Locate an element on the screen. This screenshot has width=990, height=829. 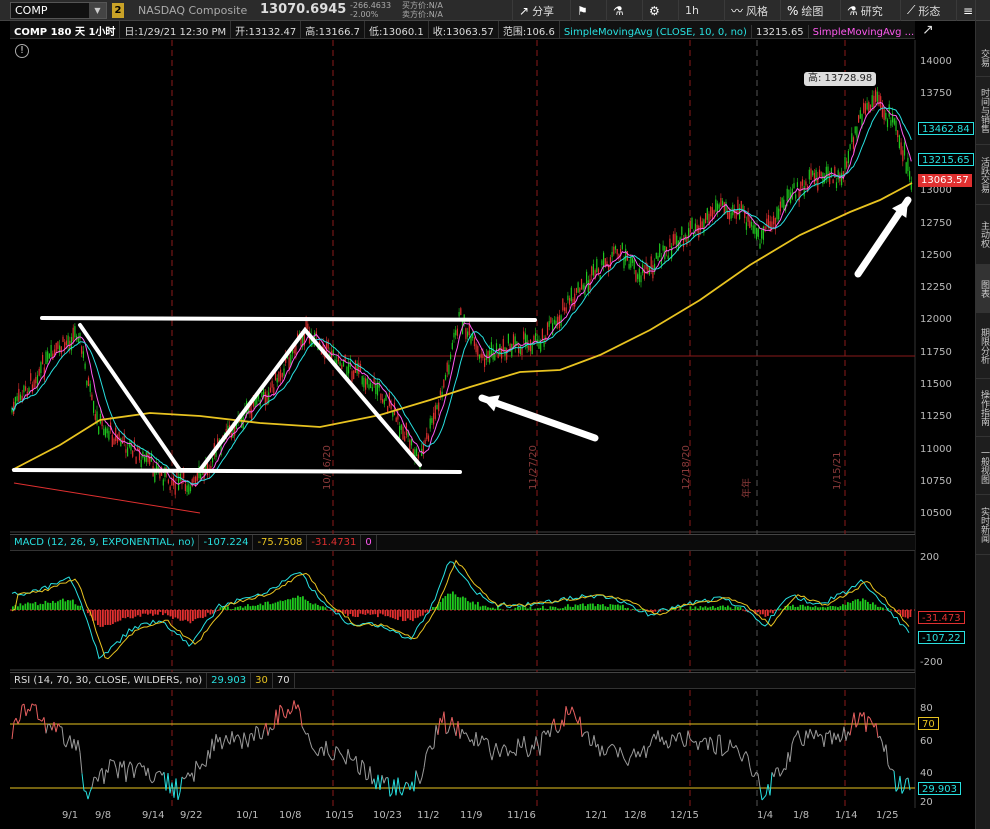
price-axis-label: 11500 is located at coordinates (936, 384).